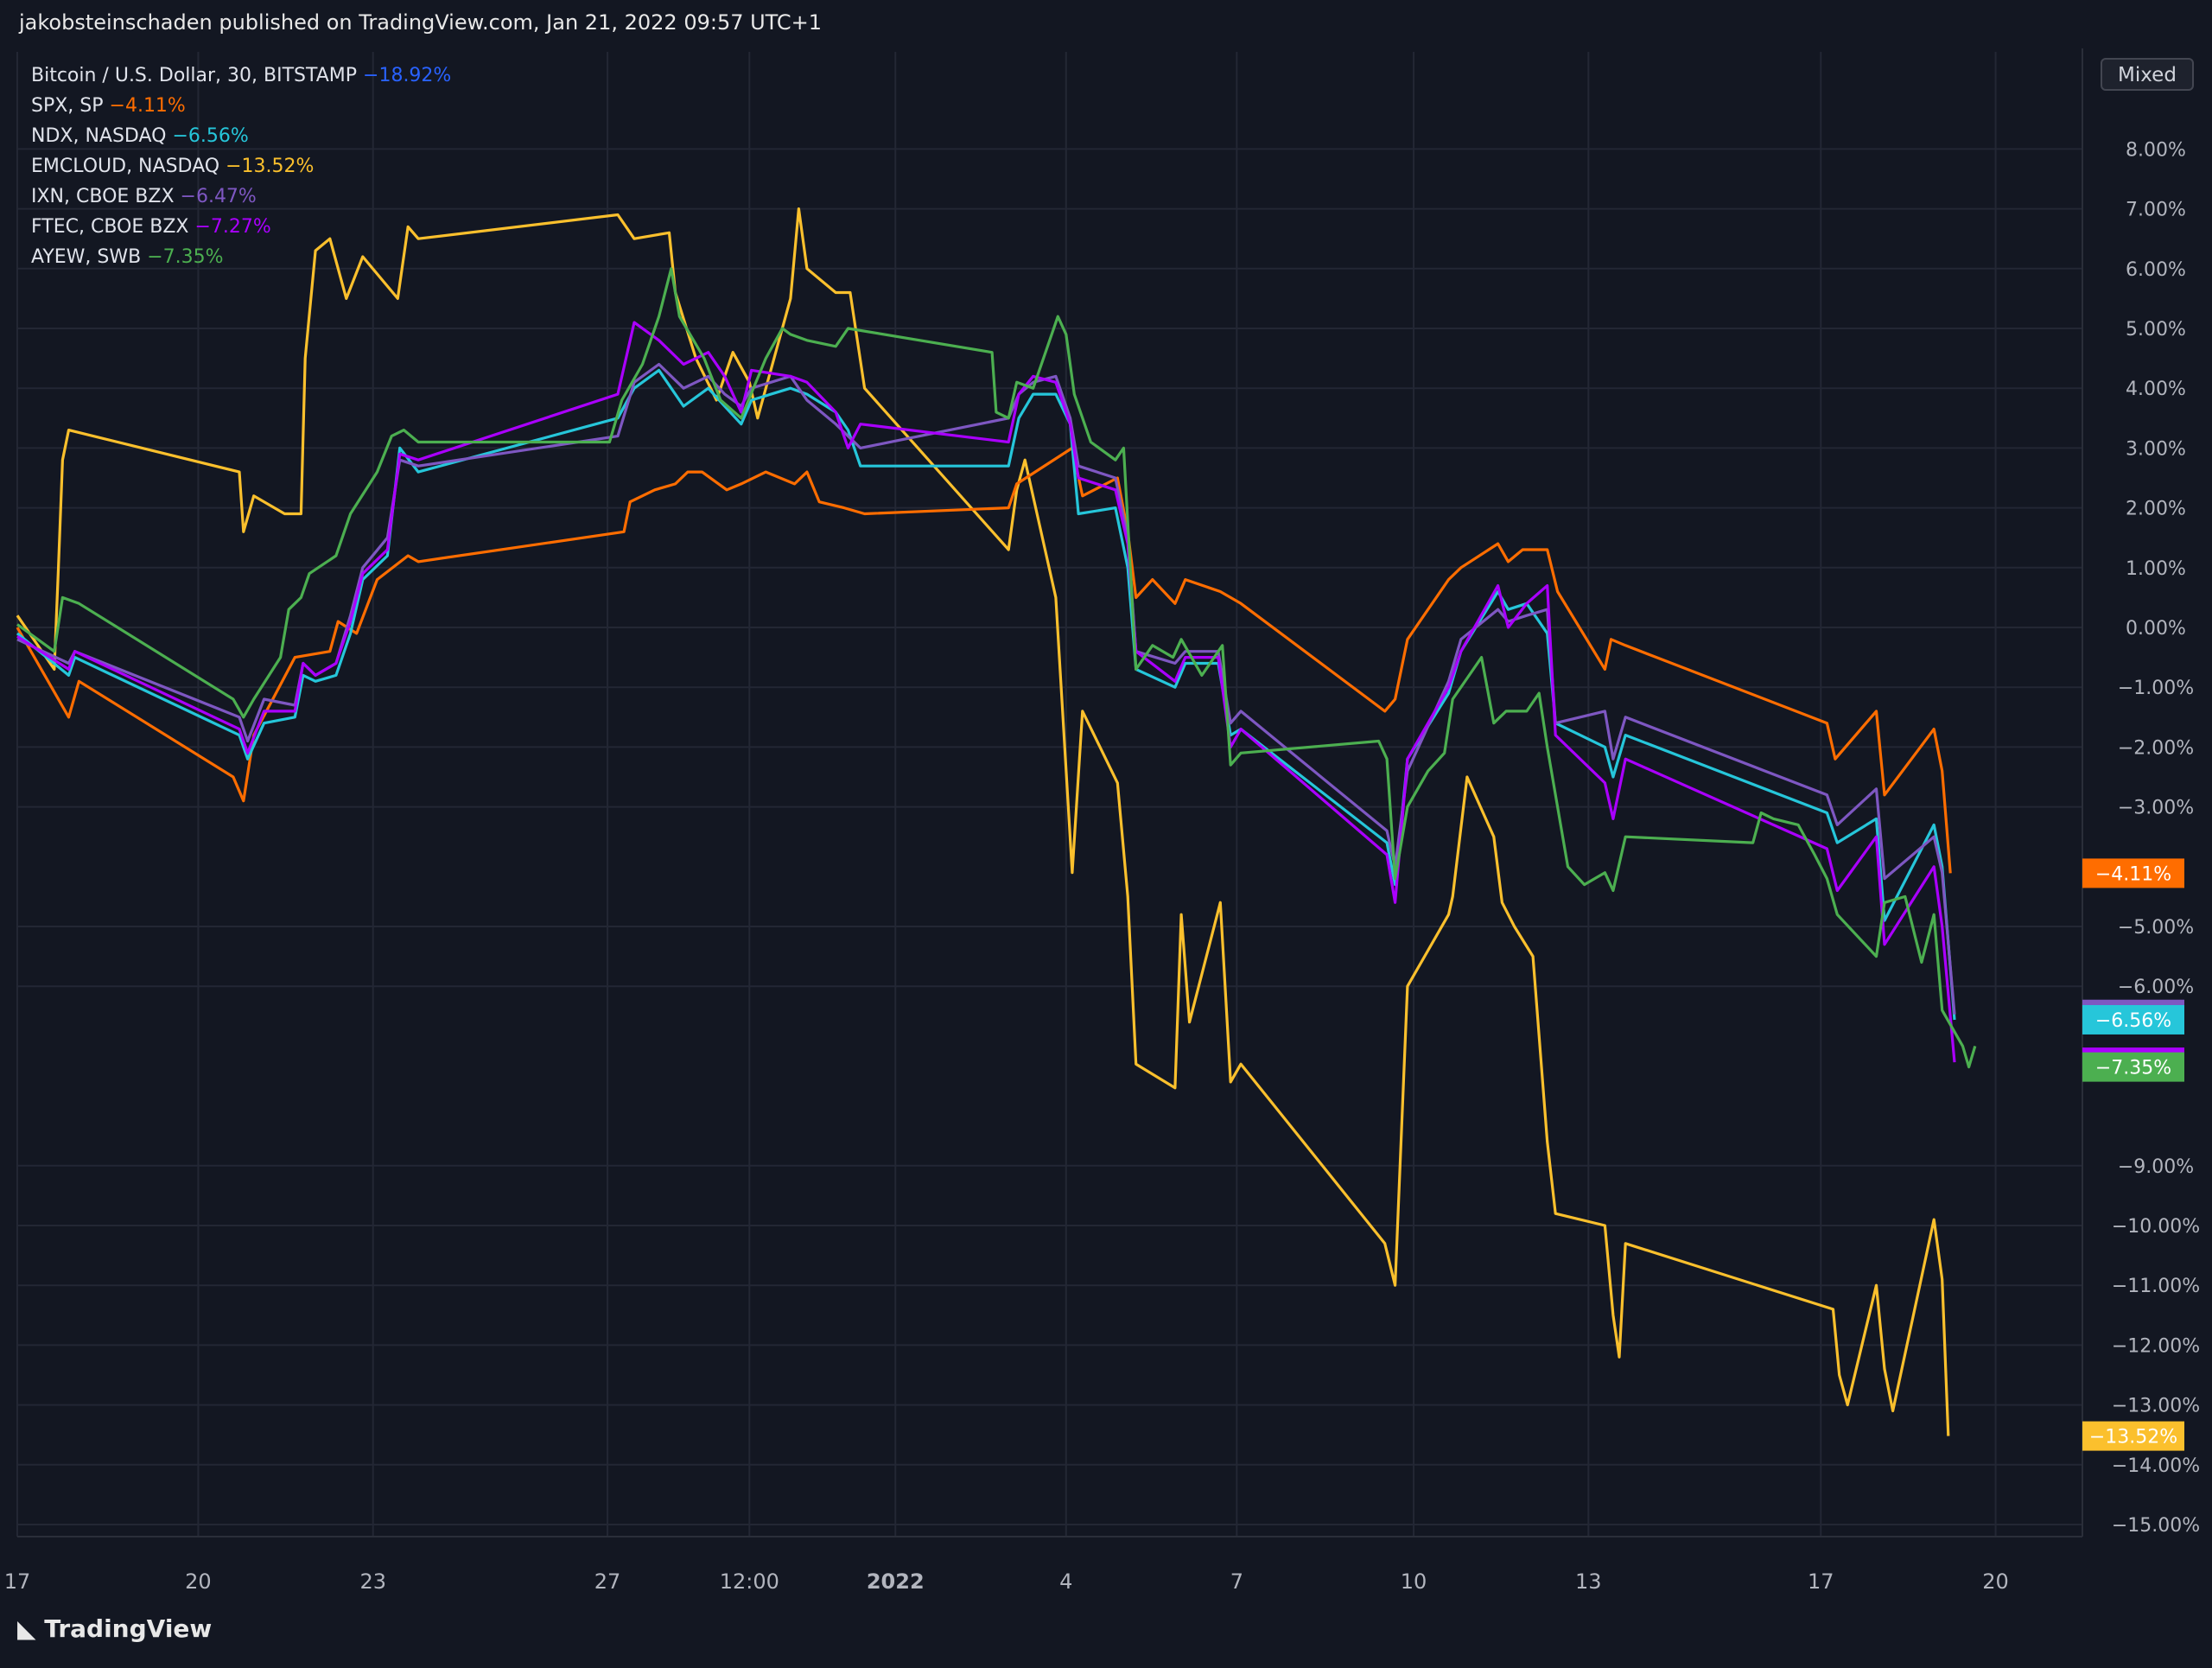  What do you see at coordinates (2156, 210) in the screenshot?
I see `price-tick-label: 7.00%` at bounding box center [2156, 210].